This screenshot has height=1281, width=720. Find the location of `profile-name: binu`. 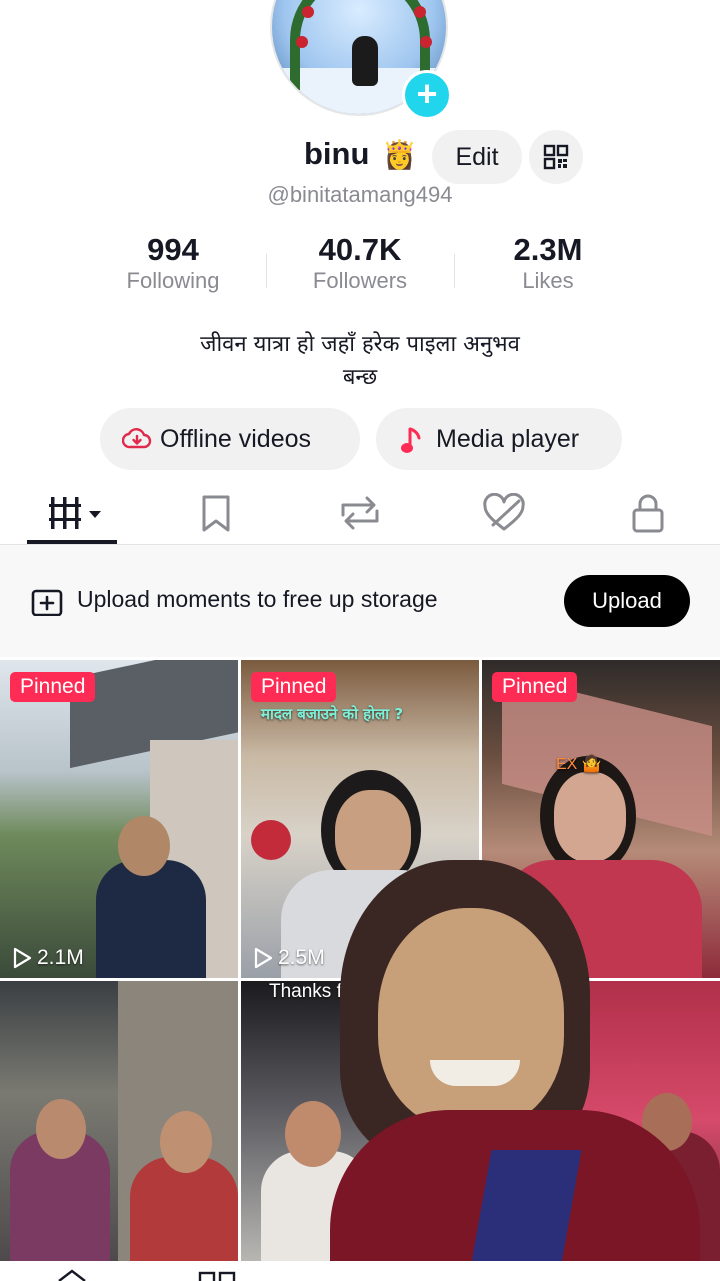

profile-name: binu is located at coordinates (337, 153).